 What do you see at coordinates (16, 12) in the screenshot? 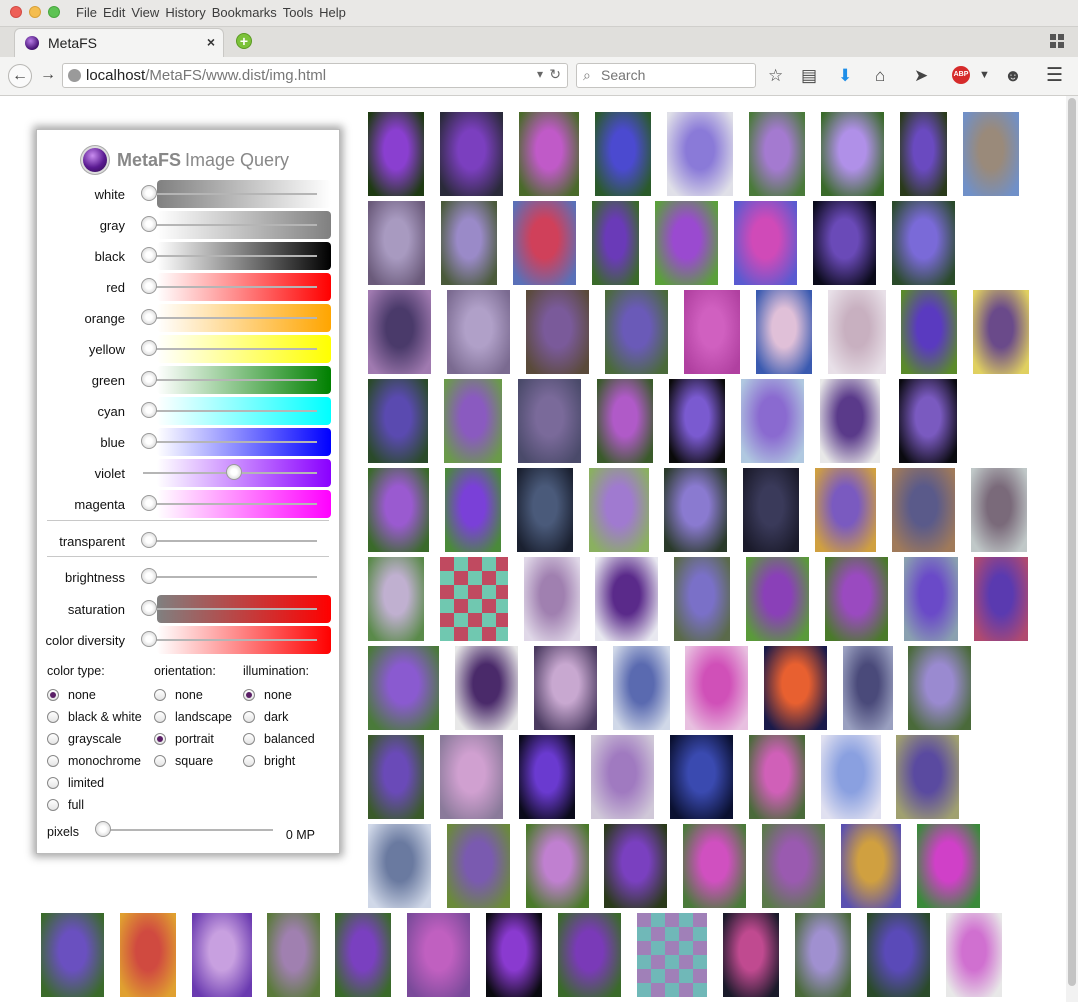
I see `close-window-icon` at bounding box center [16, 12].